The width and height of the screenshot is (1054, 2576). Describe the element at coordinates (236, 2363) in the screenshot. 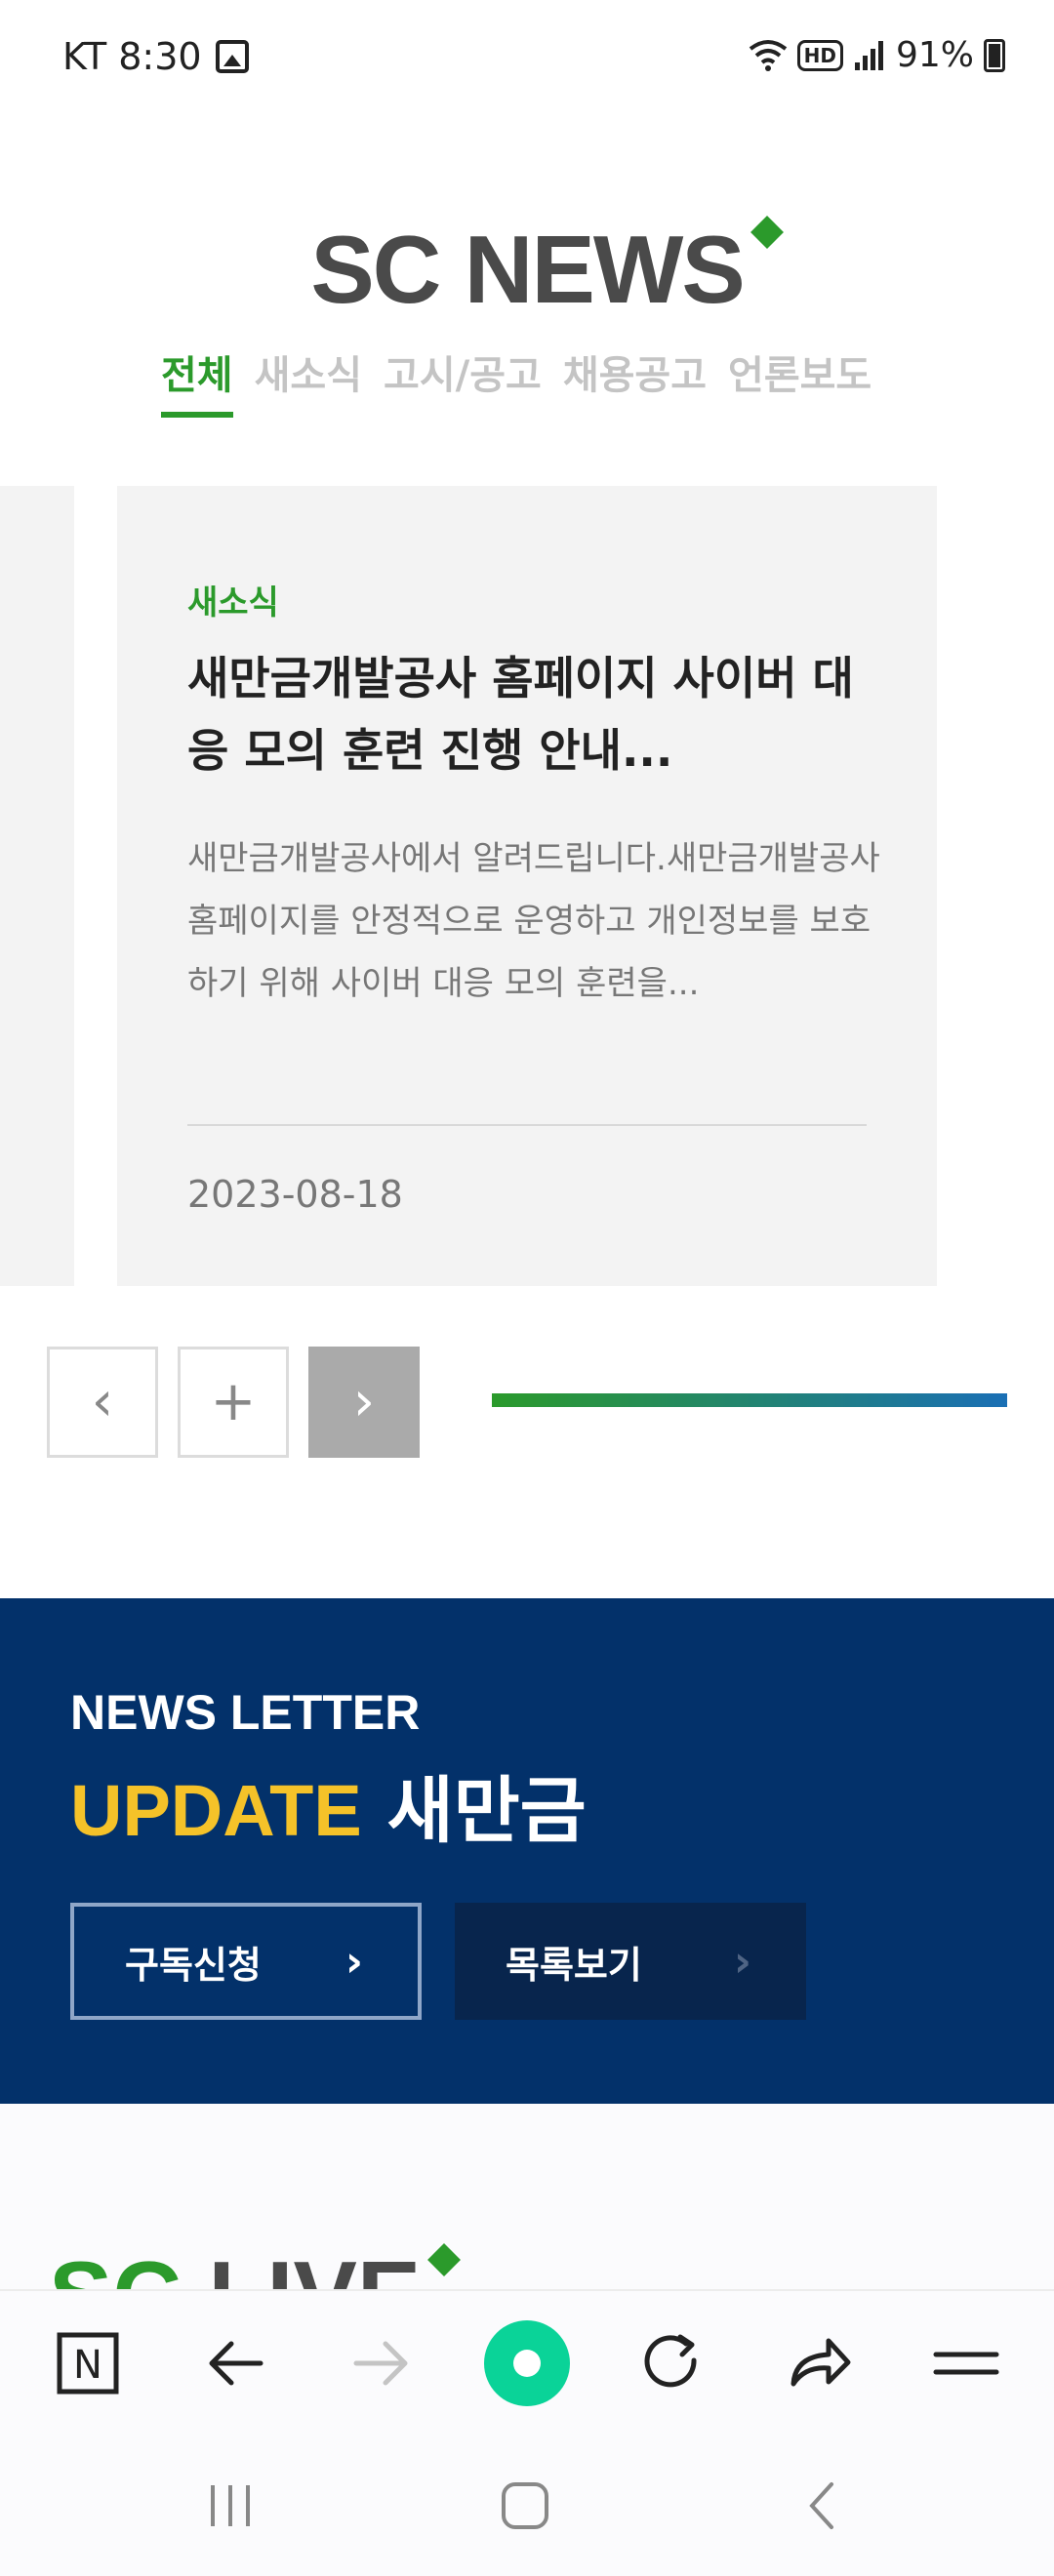

I see `back-arrow-icon` at that location.